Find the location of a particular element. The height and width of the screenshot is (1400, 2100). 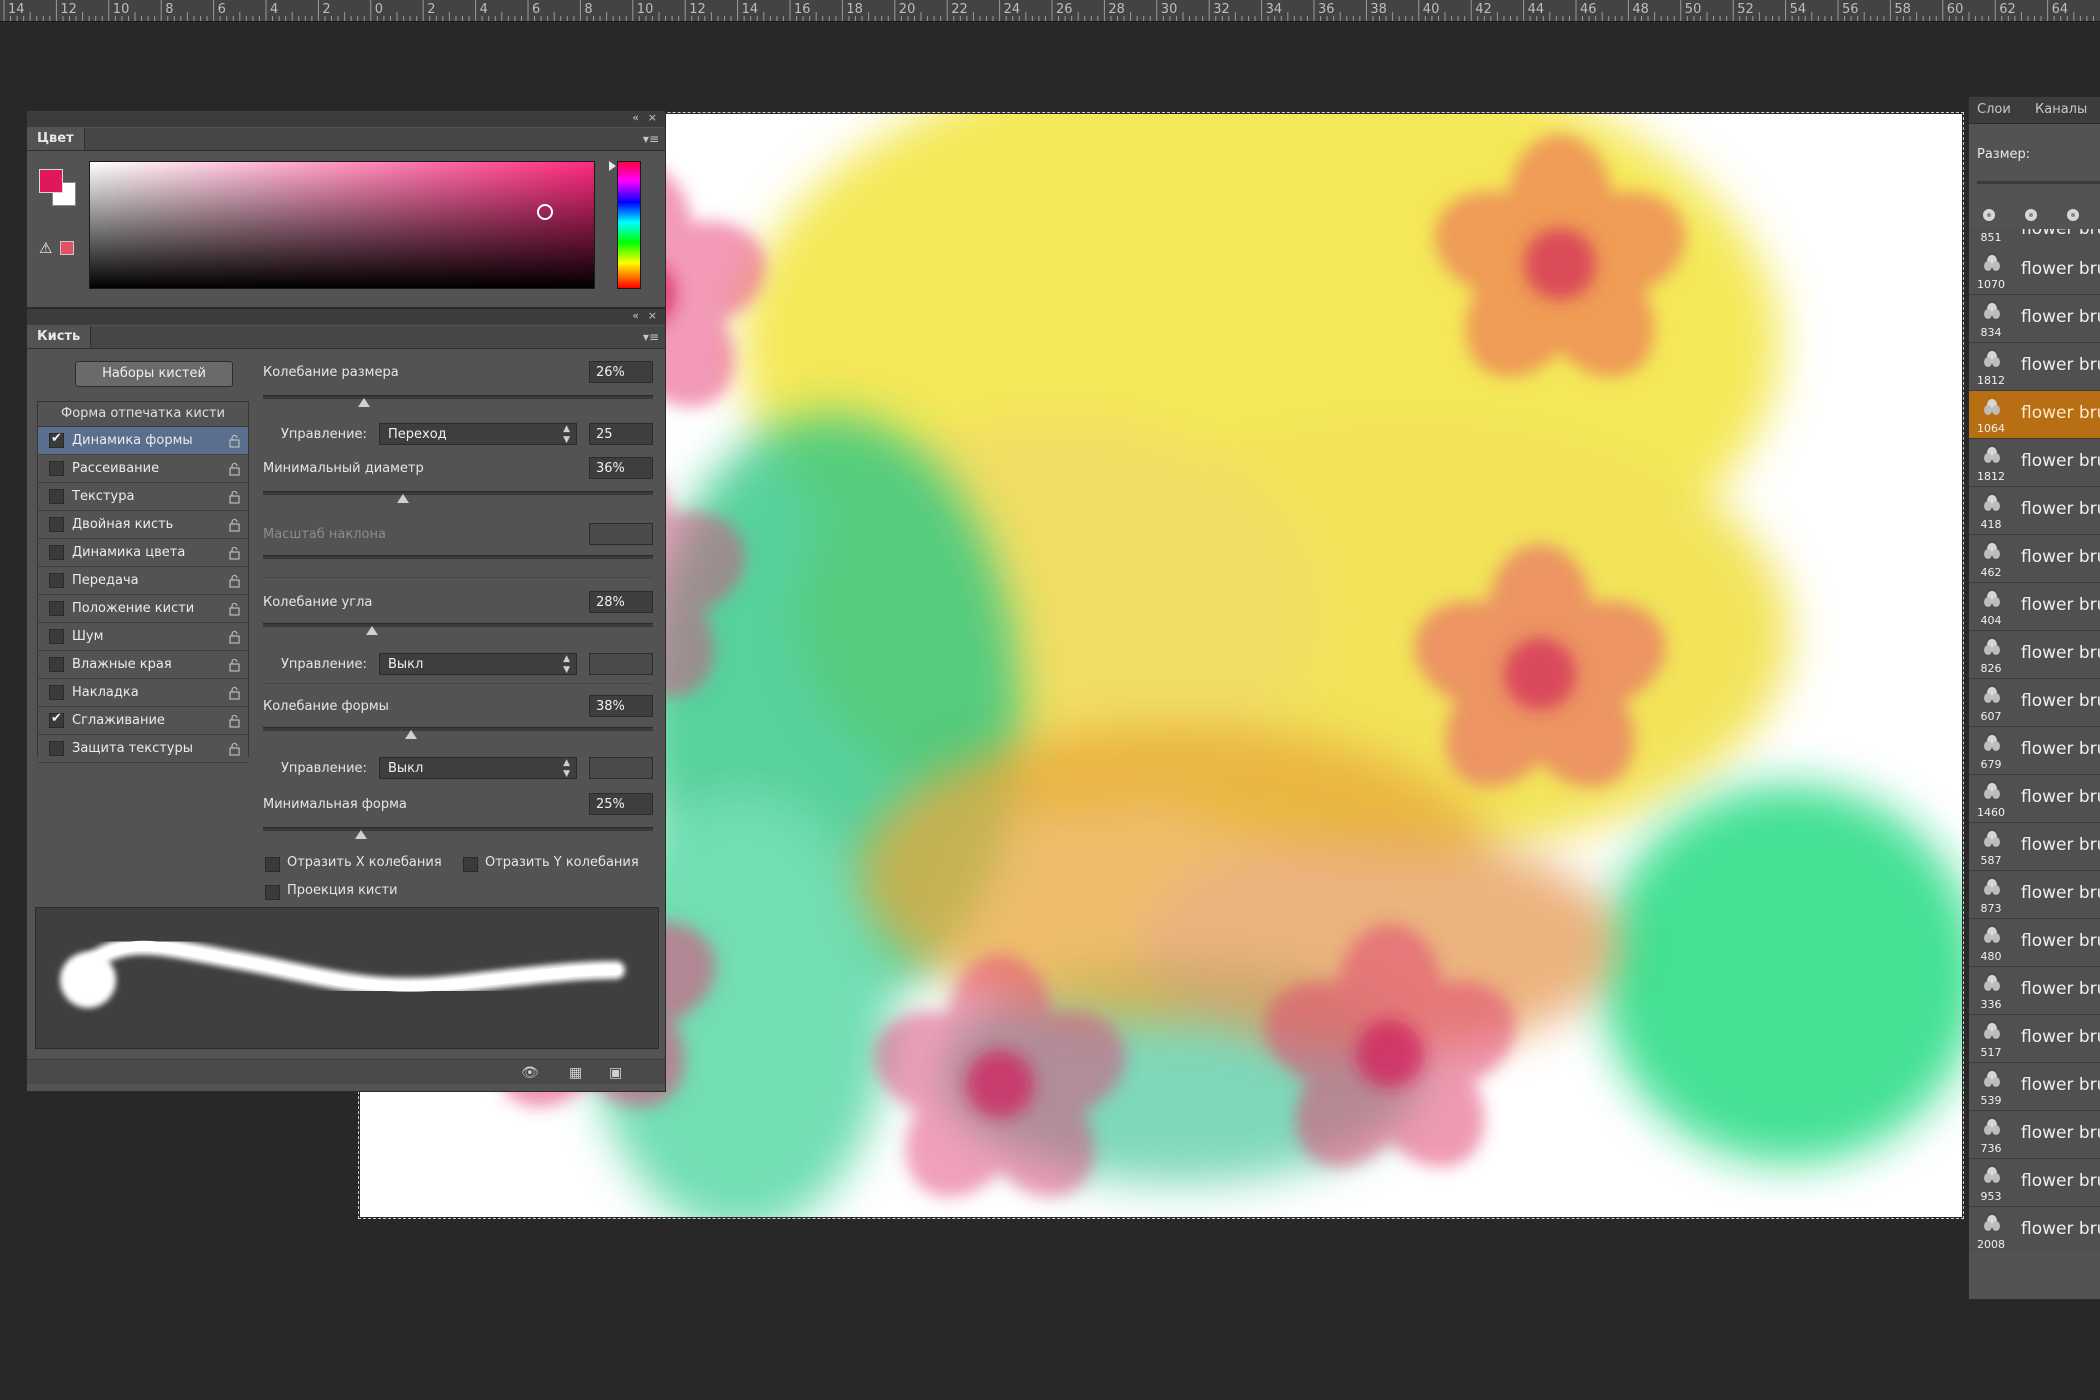

brush-preset-row: 480 flower bru is located at coordinates (2034, 943).